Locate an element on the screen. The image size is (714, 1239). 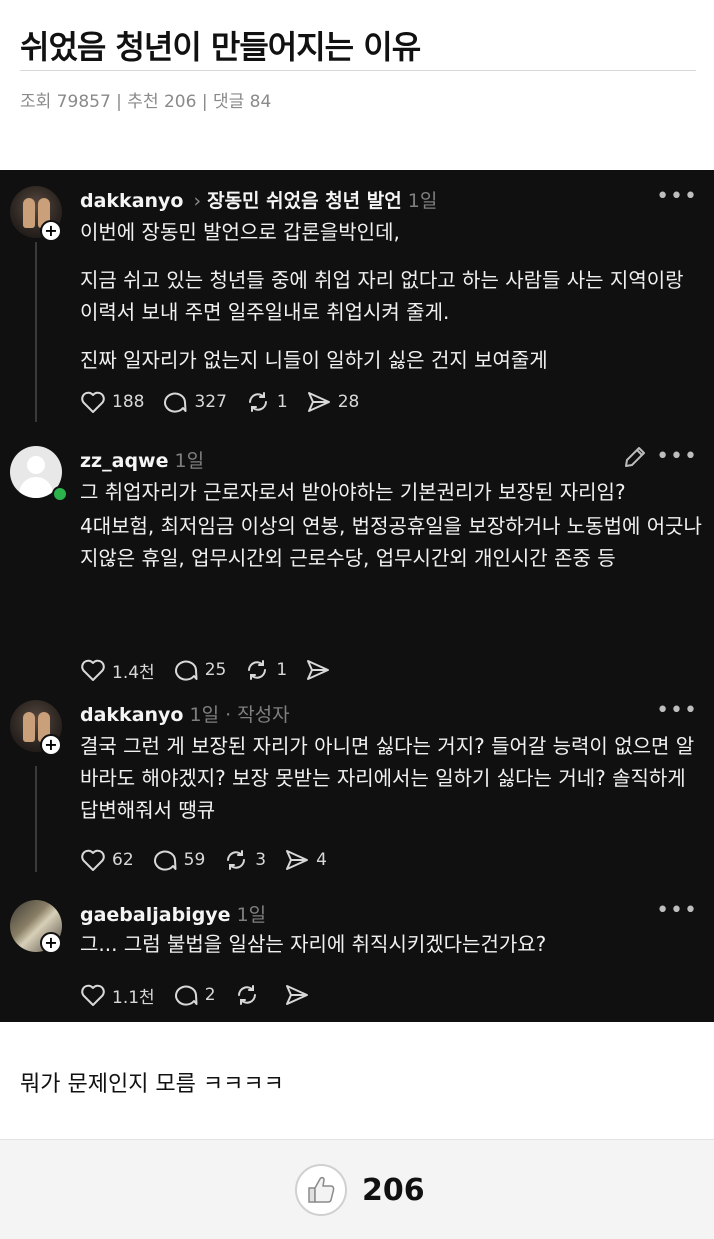
like-count: 188 is located at coordinates (128, 402).